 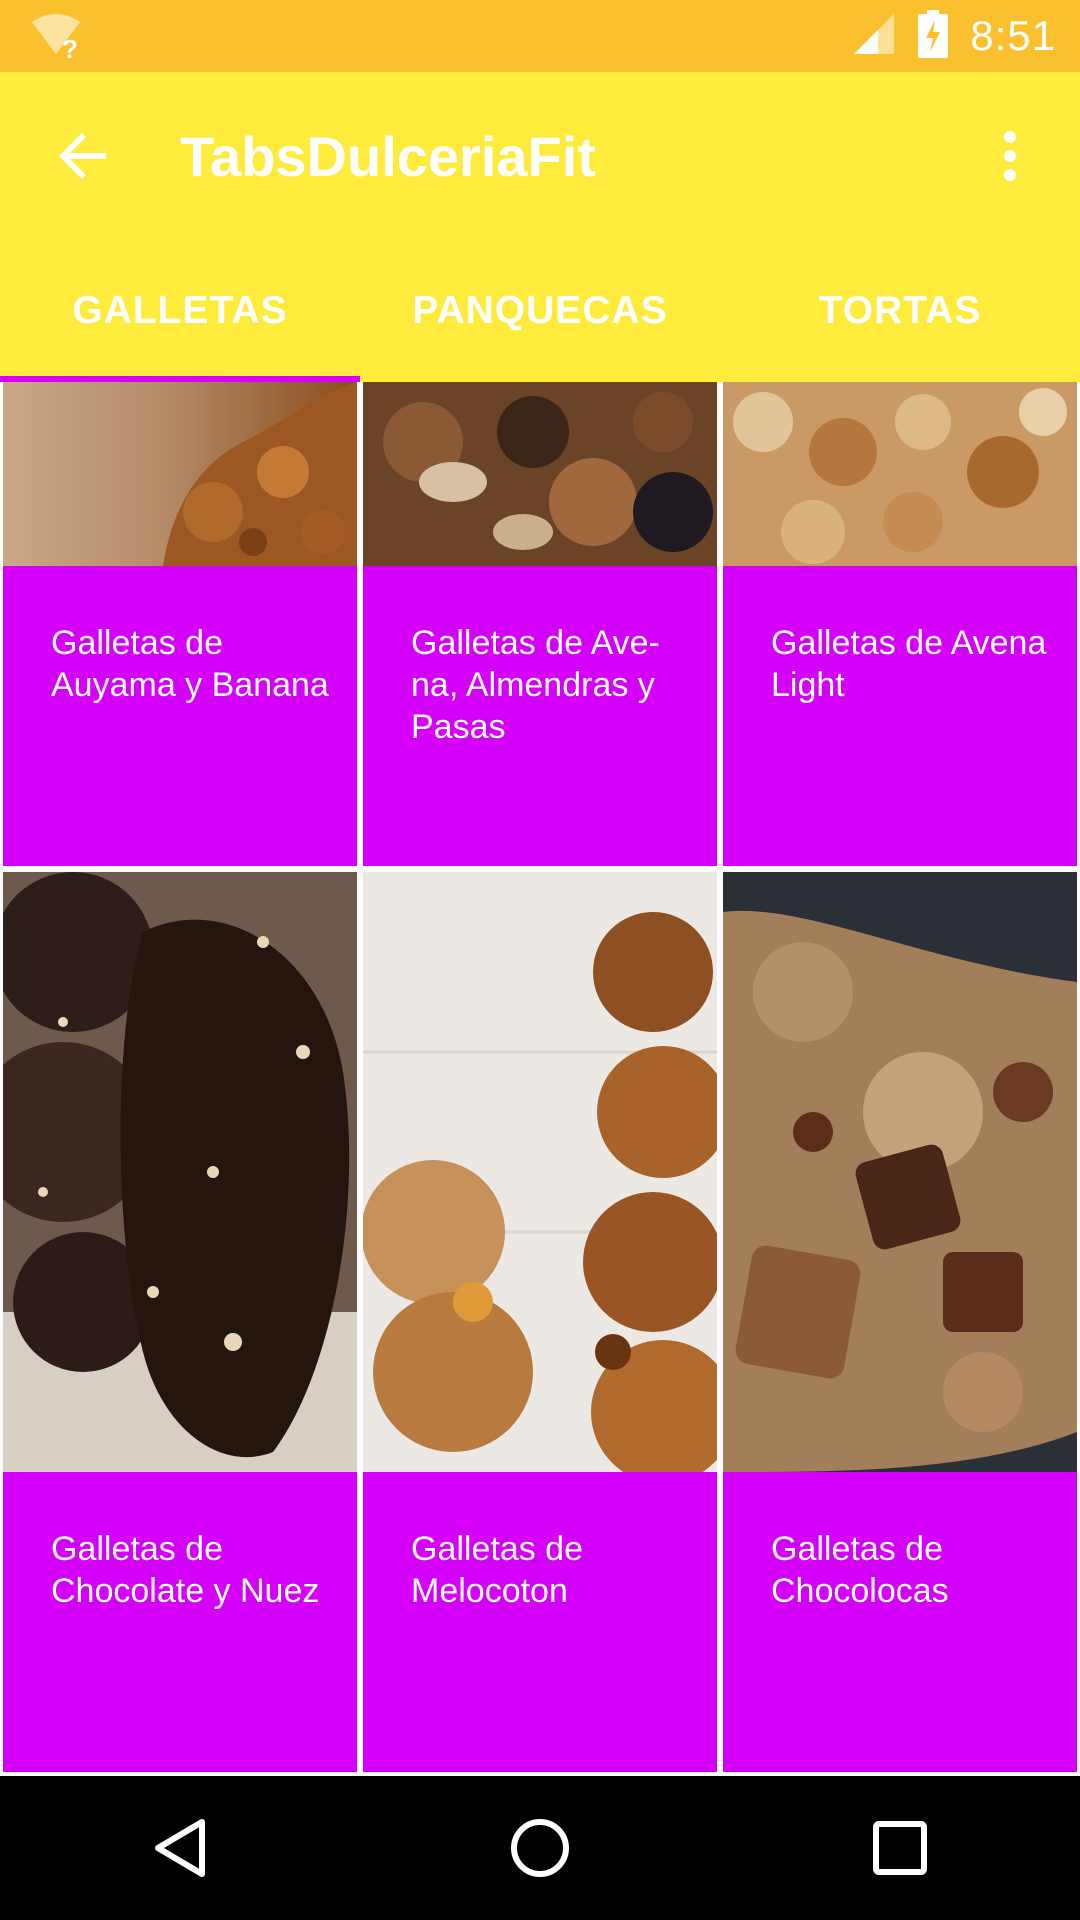 I want to click on cell-signal-icon, so click(x=874, y=36).